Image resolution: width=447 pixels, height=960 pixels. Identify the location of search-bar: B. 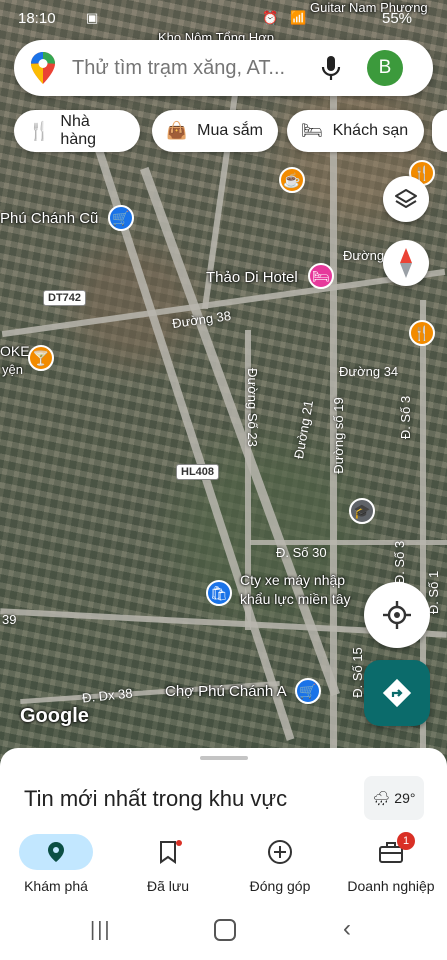
(223, 68).